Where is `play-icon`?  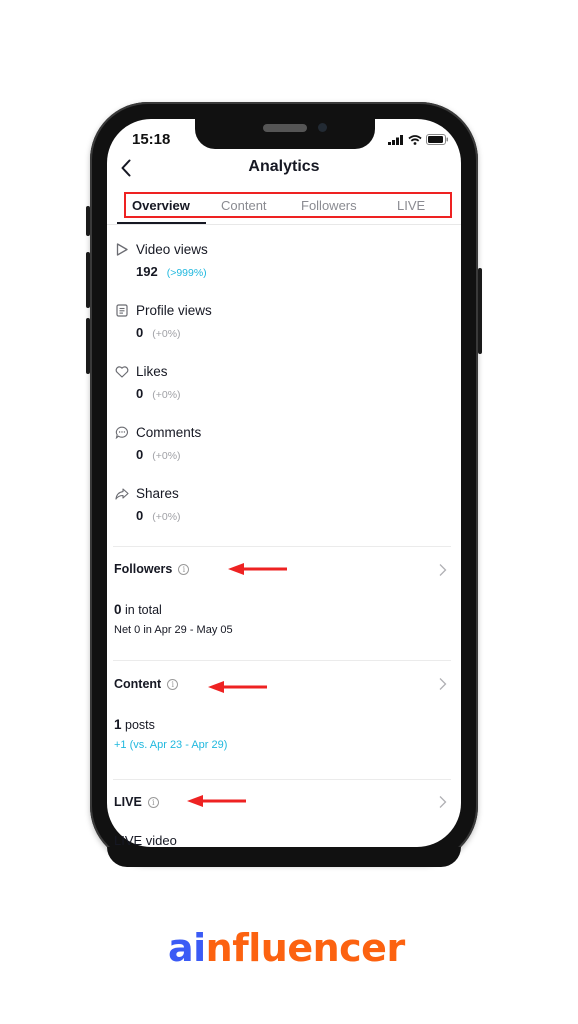
play-icon is located at coordinates (122, 250).